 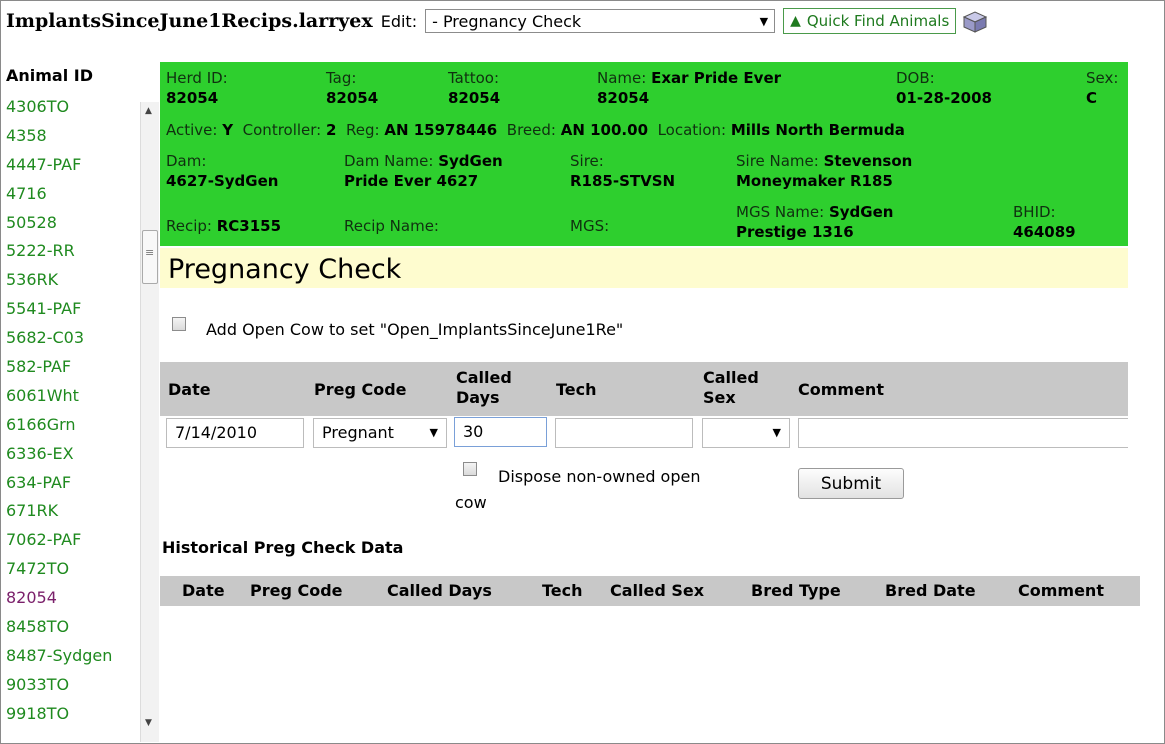 What do you see at coordinates (50, 75) in the screenshot?
I see `sidebar-header: Animal ID` at bounding box center [50, 75].